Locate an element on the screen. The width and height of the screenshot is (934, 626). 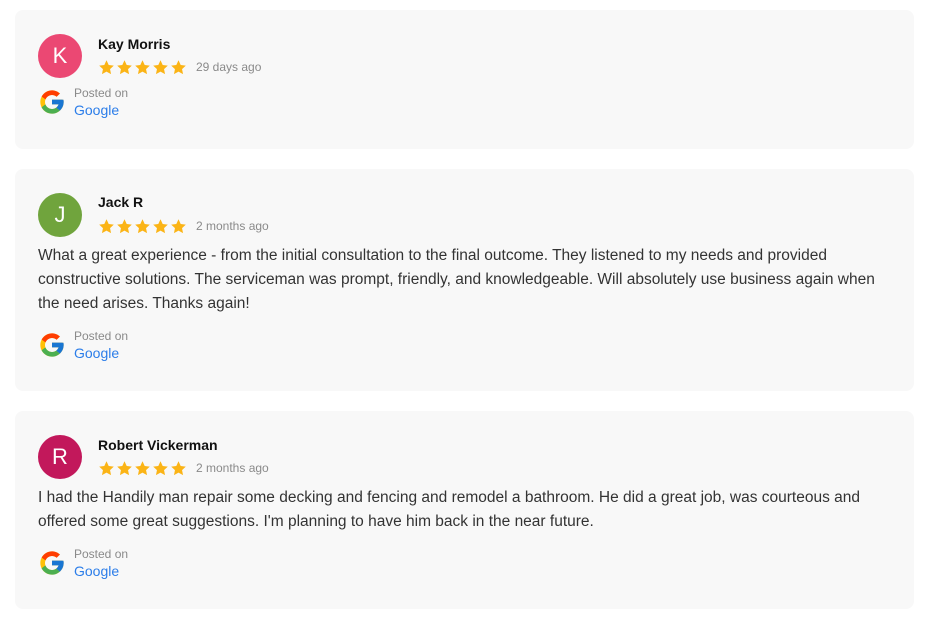
reviewer-name: Robert Vickerman is located at coordinates (158, 445).